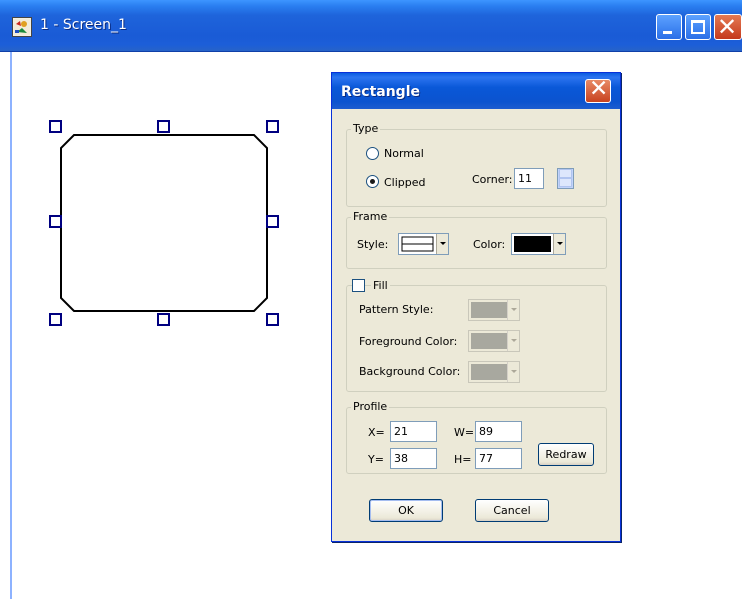 The width and height of the screenshot is (742, 599). I want to click on w-input: 89, so click(498, 431).